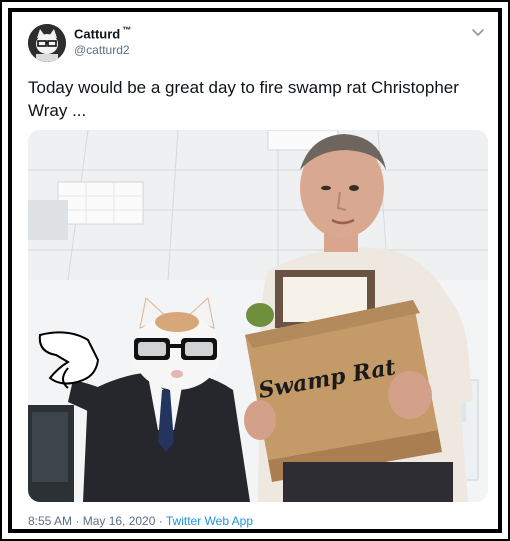  I want to click on tweet-metadata: 8:55 AM · May 16, 2020 · Twitter Web App, so click(140, 521).